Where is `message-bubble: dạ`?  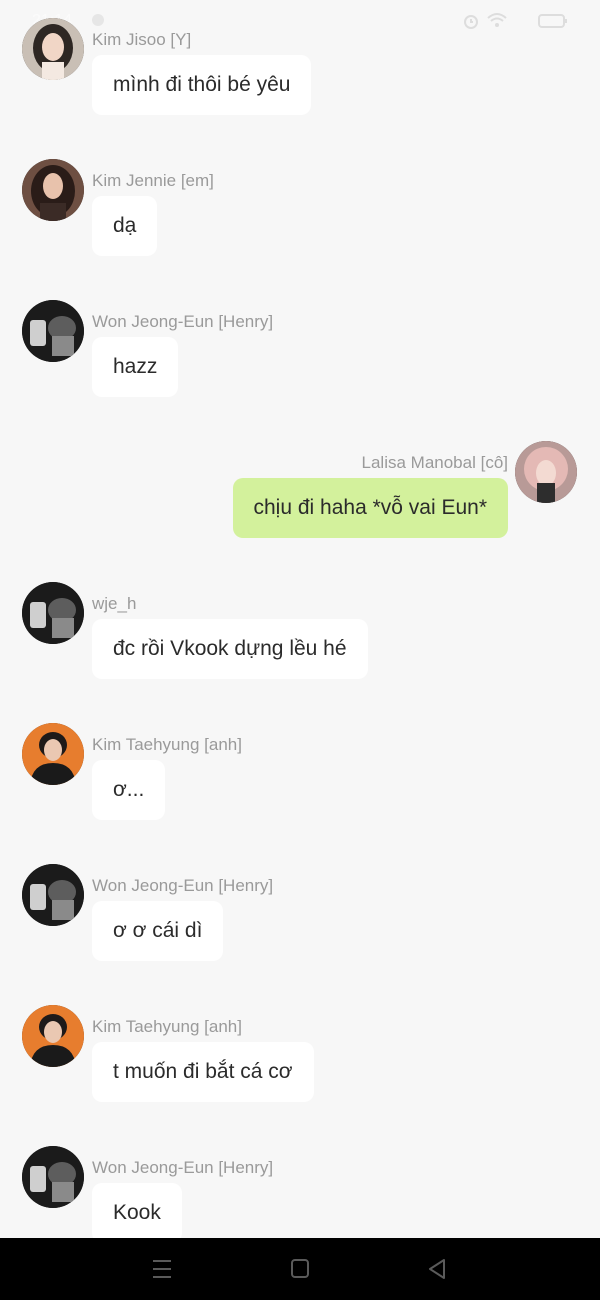 message-bubble: dạ is located at coordinates (125, 226).